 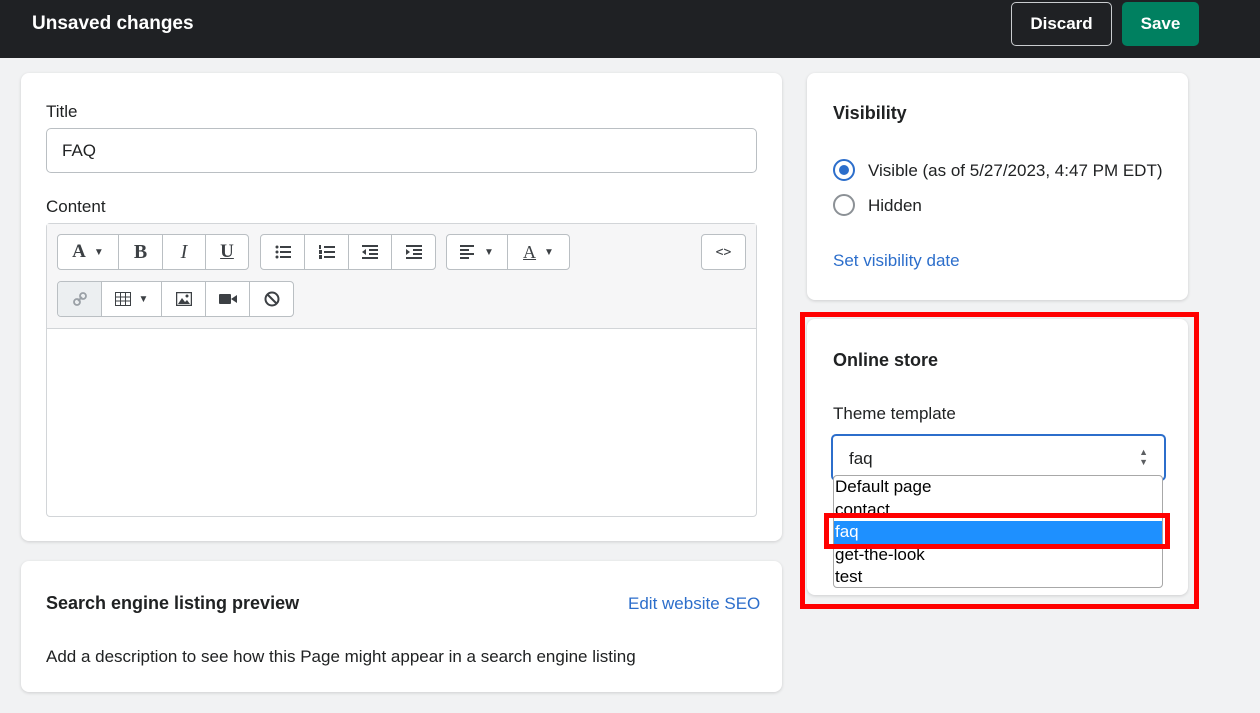 I want to click on title-label: Title, so click(x=62, y=111).